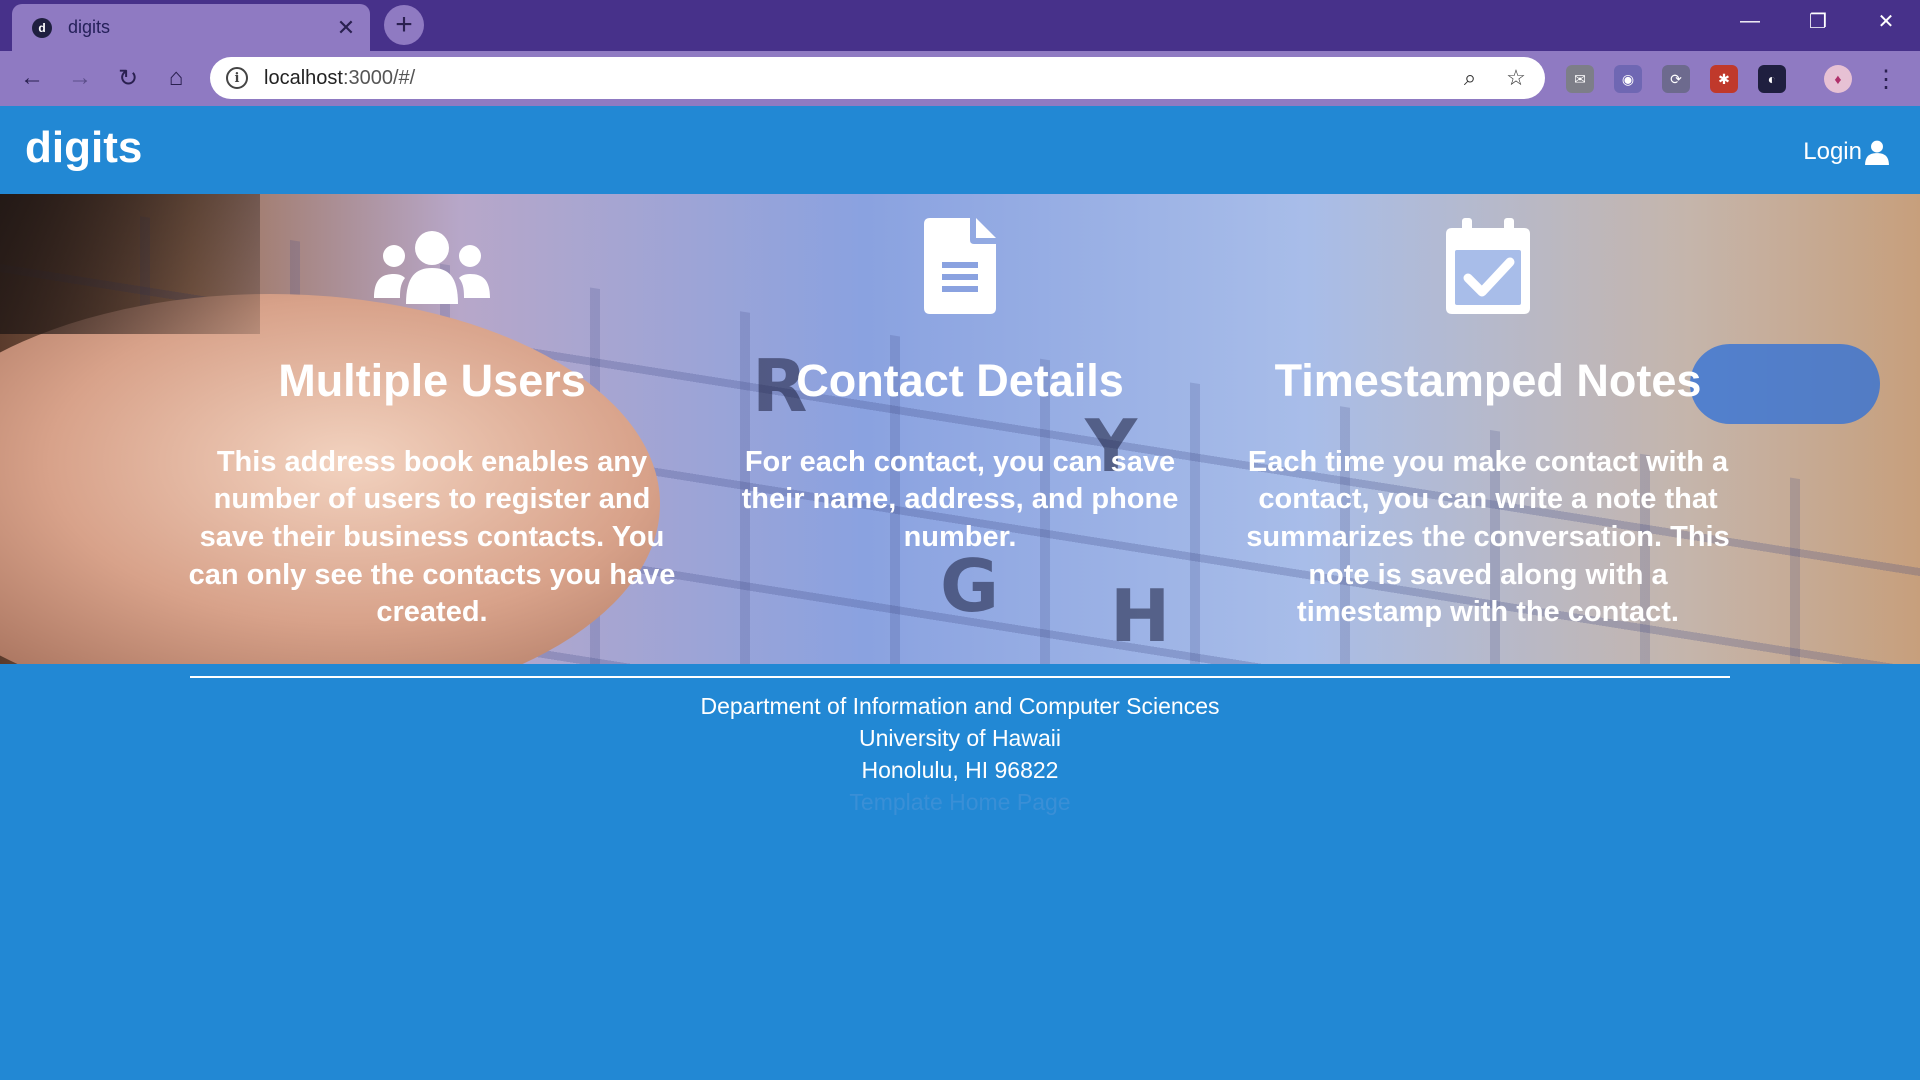 The height and width of the screenshot is (1080, 1920). What do you see at coordinates (1676, 79) in the screenshot?
I see `sync-extension-icon: ⟳` at bounding box center [1676, 79].